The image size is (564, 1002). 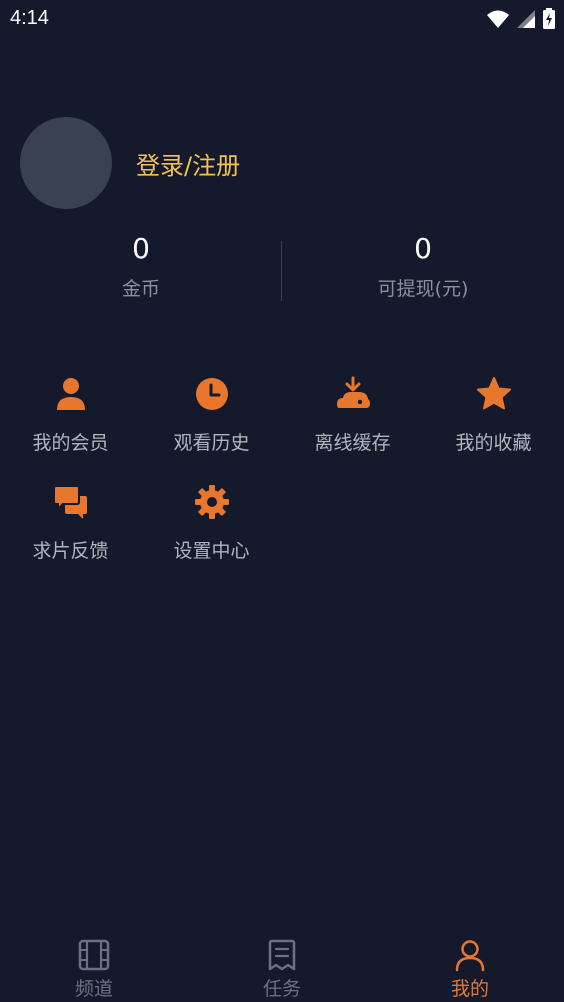 What do you see at coordinates (70, 394) in the screenshot?
I see `user-icon` at bounding box center [70, 394].